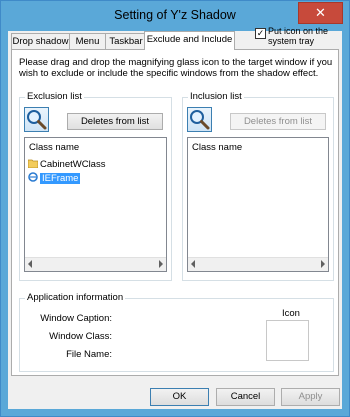 The height and width of the screenshot is (417, 350). What do you see at coordinates (89, 354) in the screenshot?
I see `file-name-label: File Name:` at bounding box center [89, 354].